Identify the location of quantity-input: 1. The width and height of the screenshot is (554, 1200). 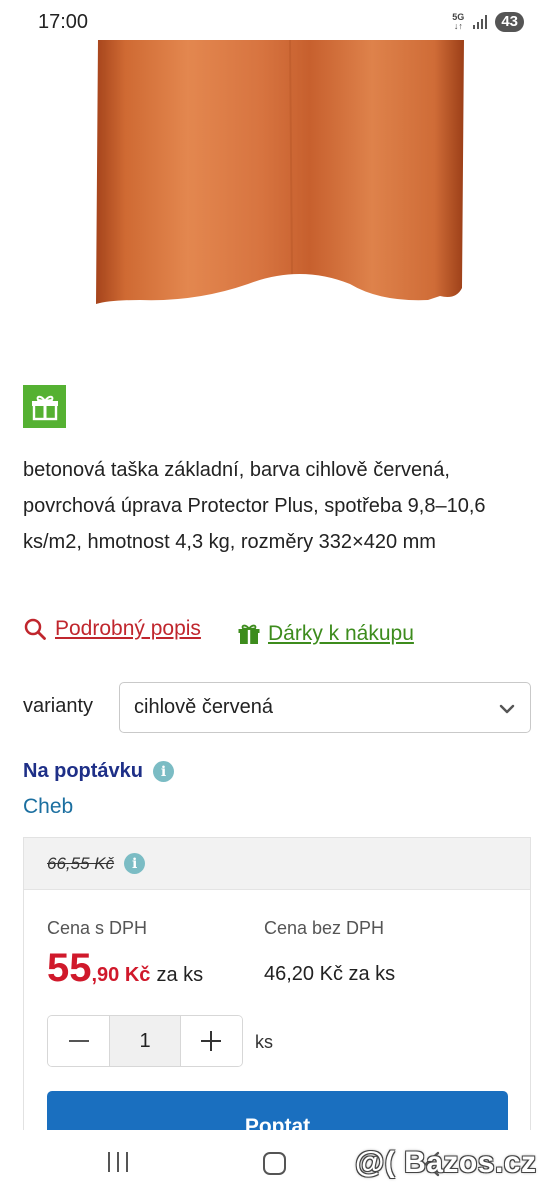
(145, 1041).